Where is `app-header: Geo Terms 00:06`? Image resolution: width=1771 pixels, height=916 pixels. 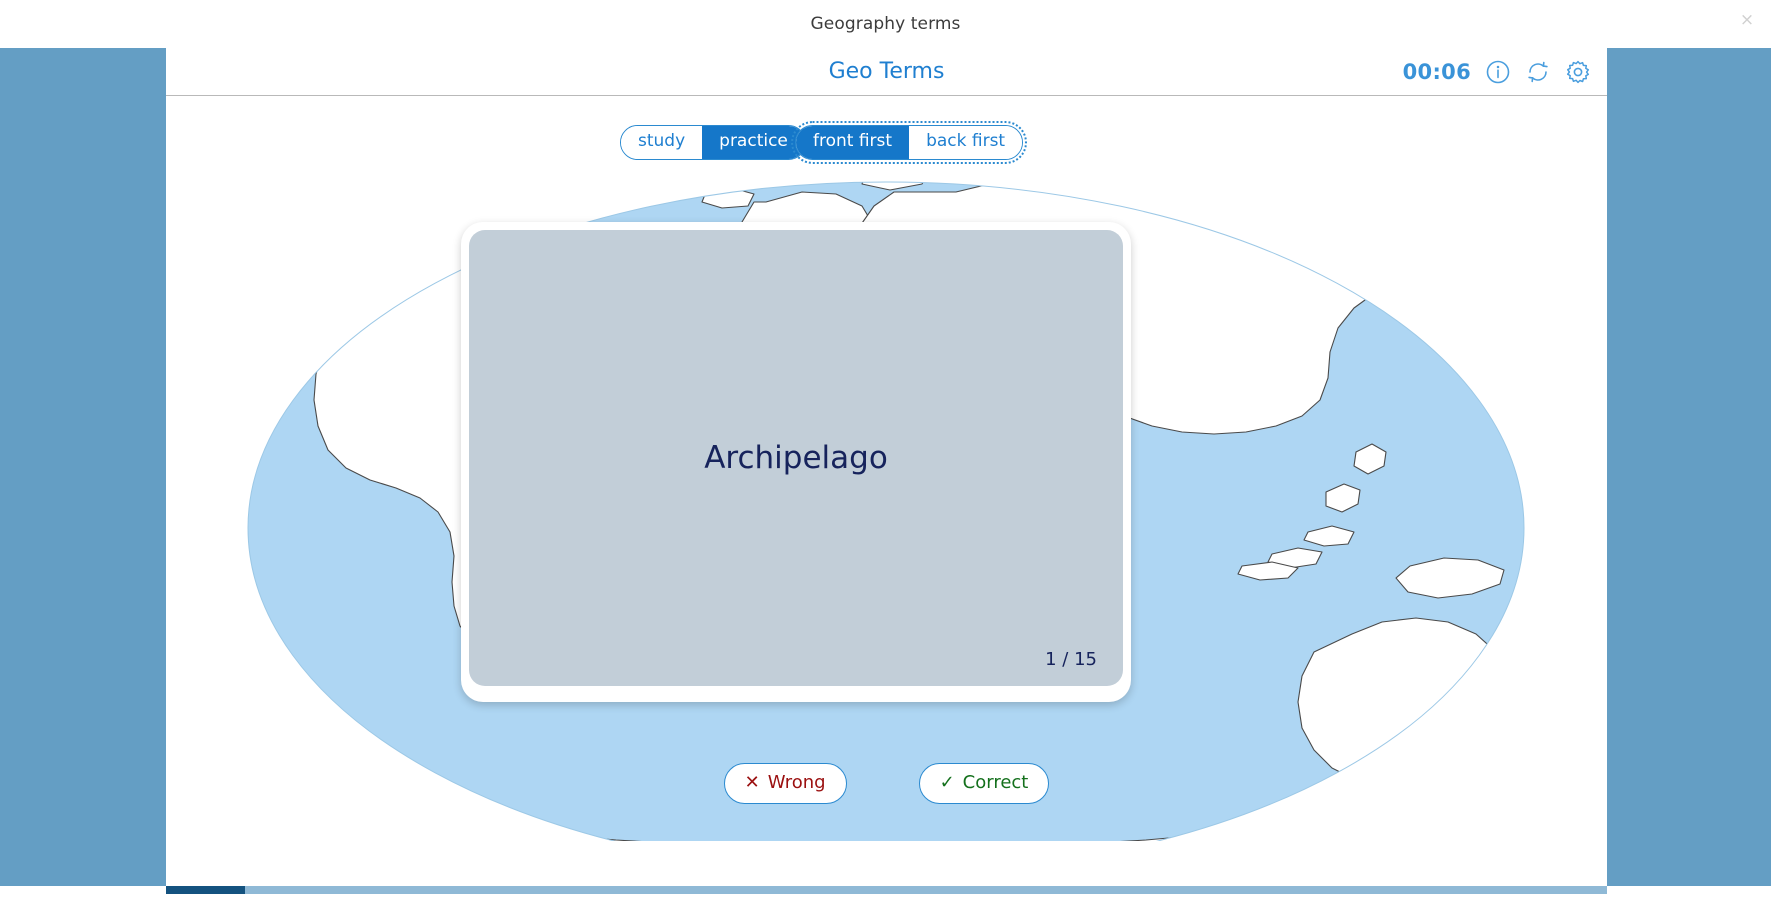
app-header: Geo Terms 00:06 is located at coordinates (886, 72).